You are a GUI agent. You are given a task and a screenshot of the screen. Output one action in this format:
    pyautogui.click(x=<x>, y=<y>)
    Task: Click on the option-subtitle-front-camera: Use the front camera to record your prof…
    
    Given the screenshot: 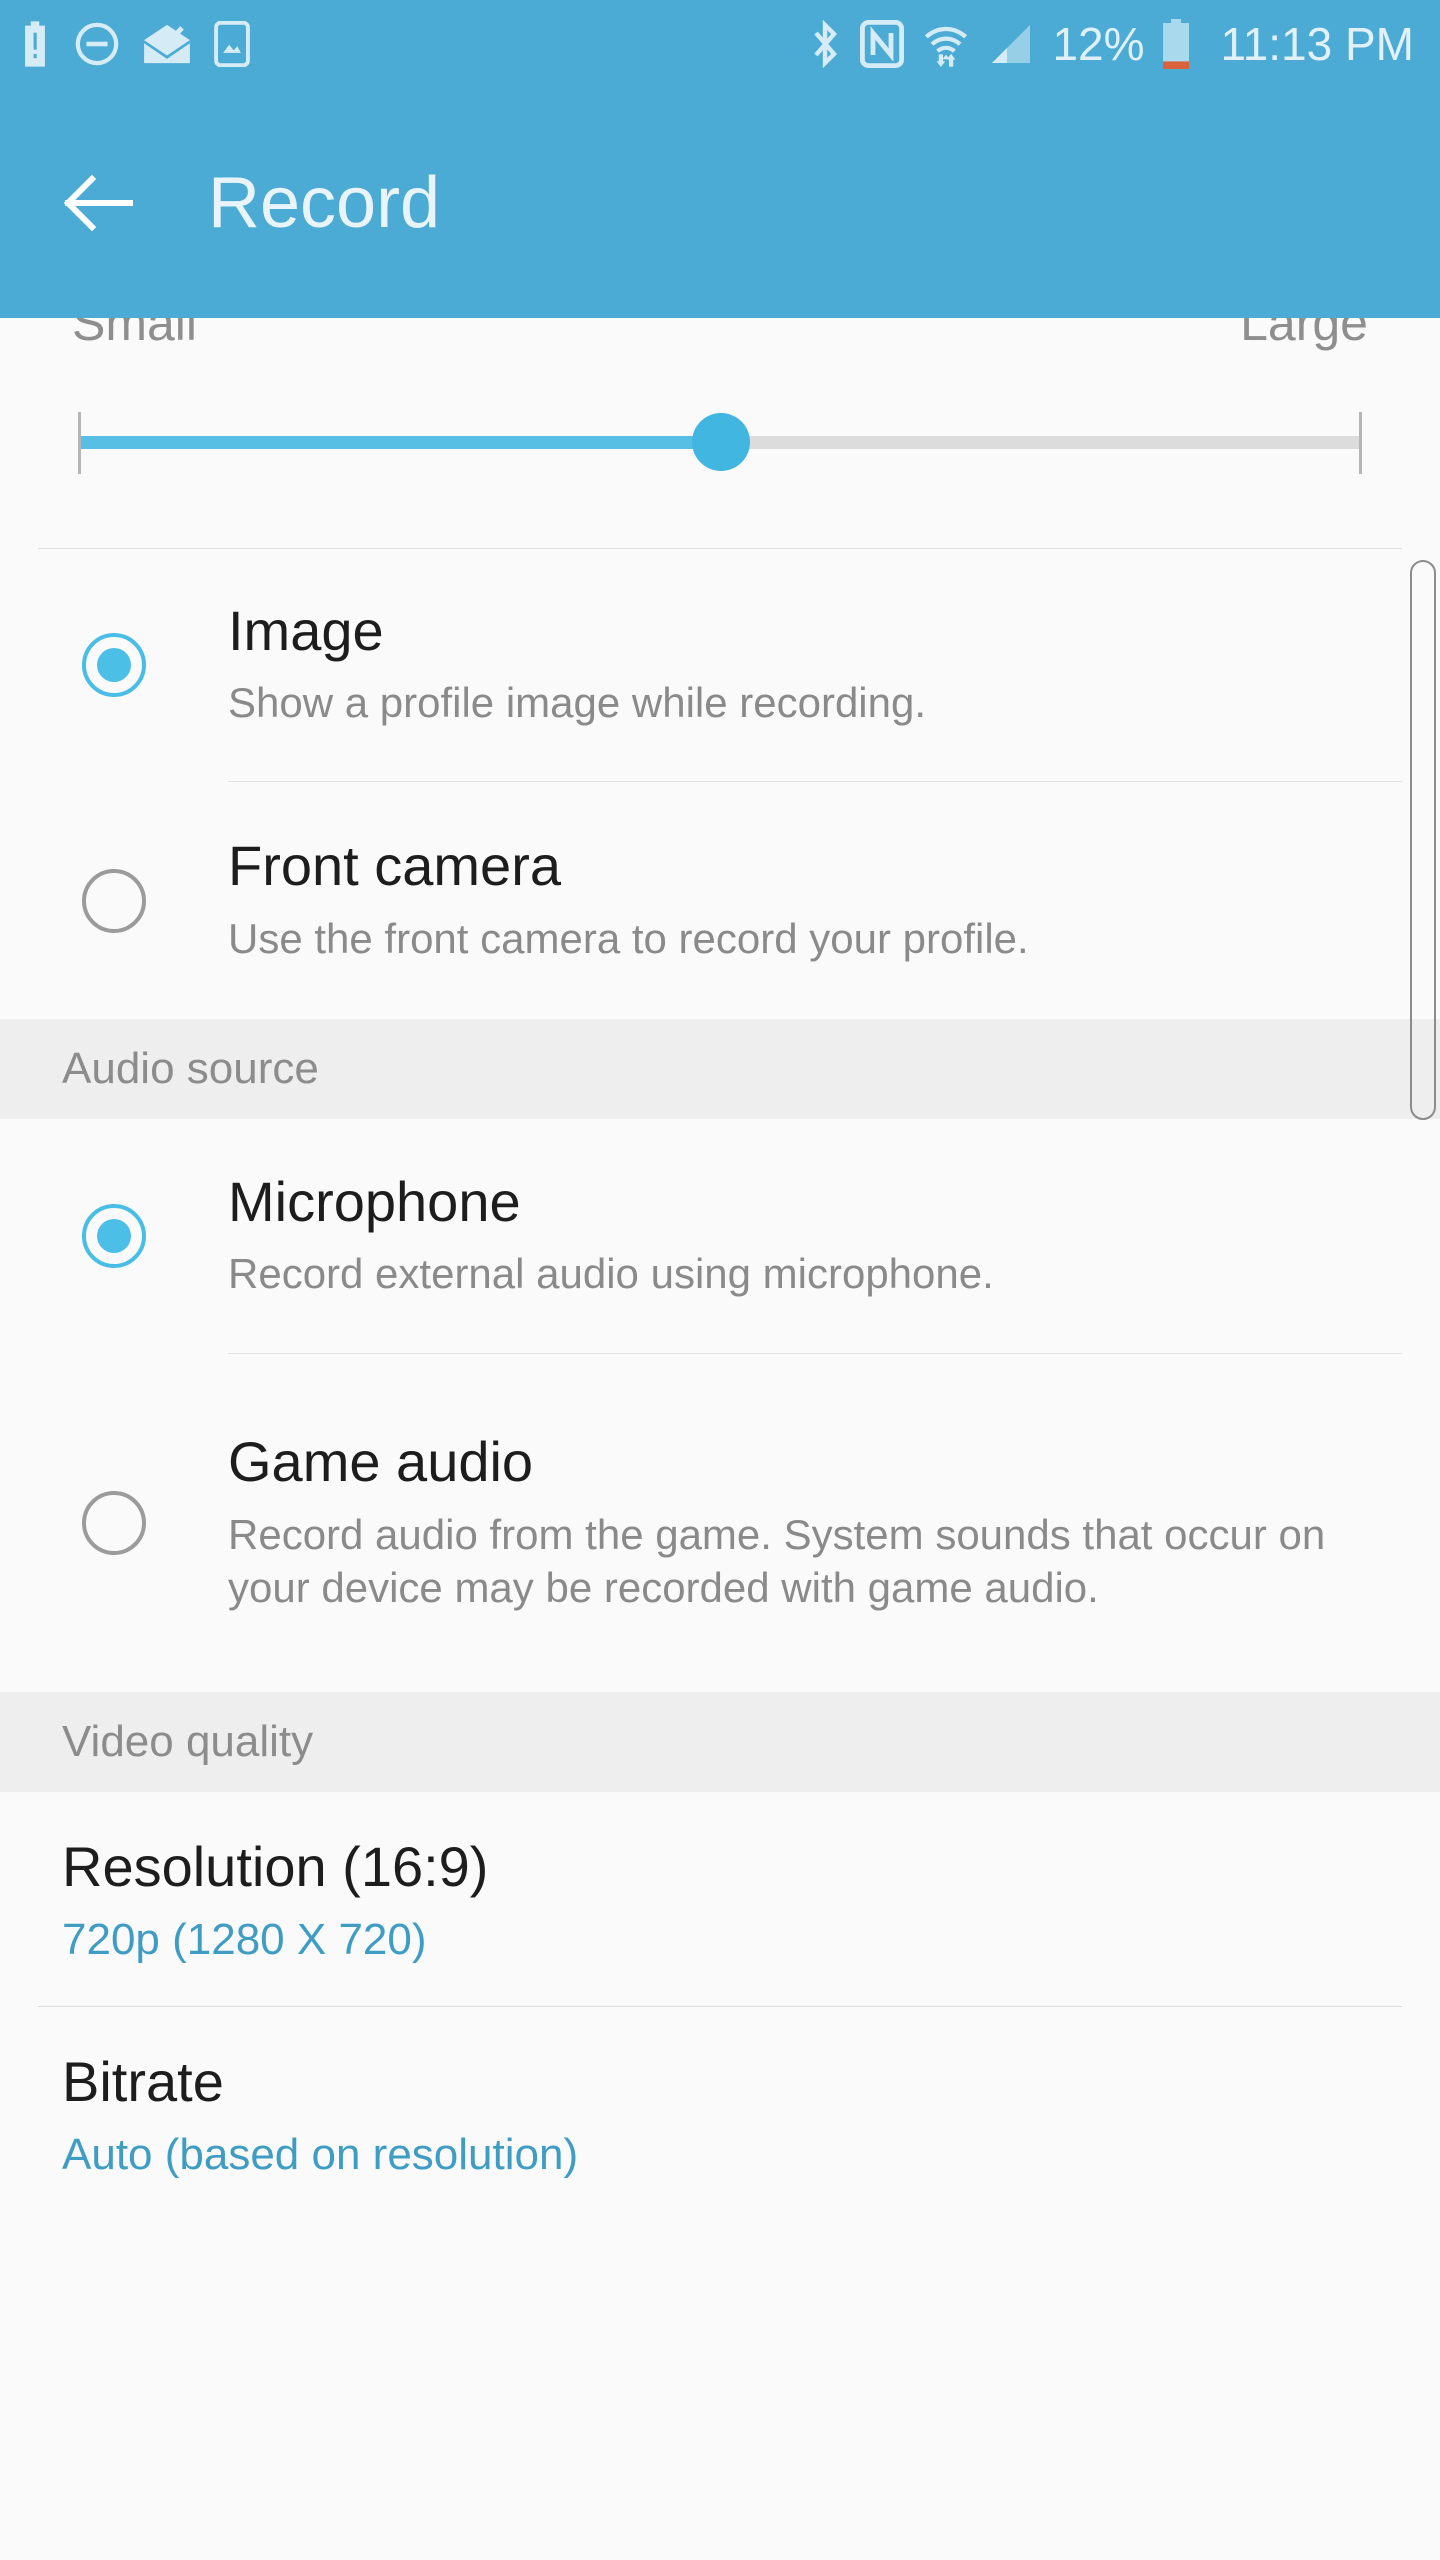 What is the action you would take?
    pyautogui.click(x=628, y=938)
    